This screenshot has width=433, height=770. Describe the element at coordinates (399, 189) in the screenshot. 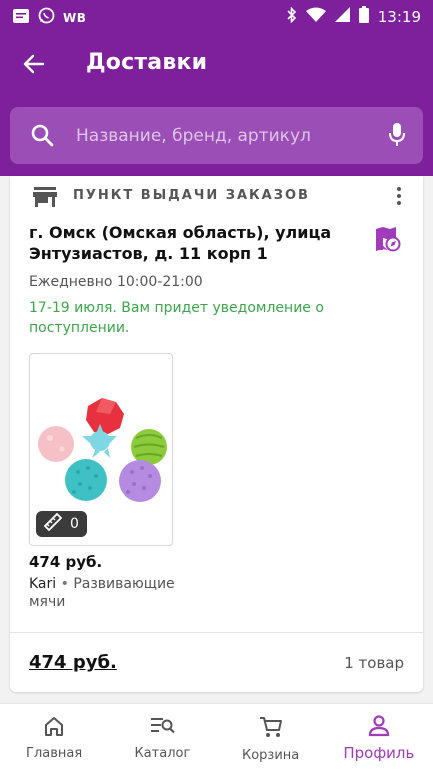

I see `more-vertical-icon` at that location.